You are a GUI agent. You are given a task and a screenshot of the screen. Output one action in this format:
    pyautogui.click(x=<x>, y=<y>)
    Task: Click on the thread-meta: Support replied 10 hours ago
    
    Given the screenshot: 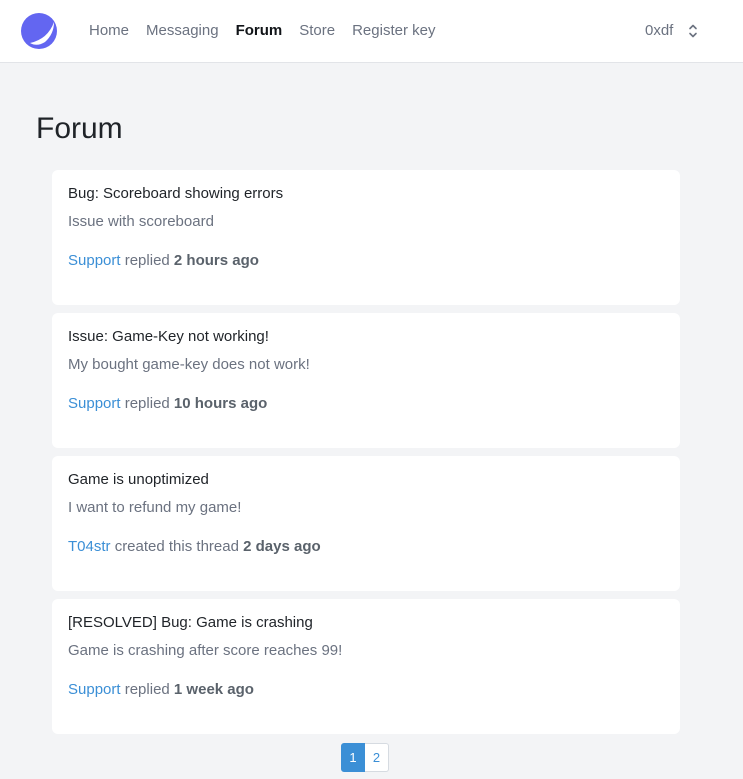 What is the action you would take?
    pyautogui.click(x=366, y=404)
    